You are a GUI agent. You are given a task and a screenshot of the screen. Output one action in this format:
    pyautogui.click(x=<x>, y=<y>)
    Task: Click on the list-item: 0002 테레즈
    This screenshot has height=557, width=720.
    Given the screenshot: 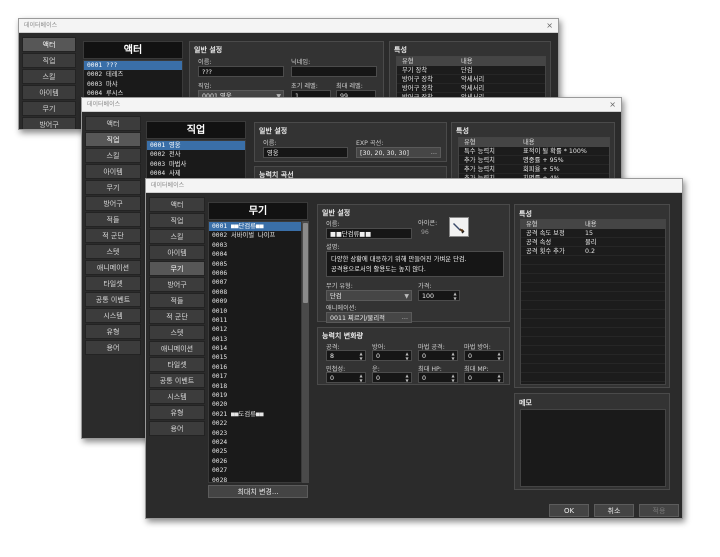 What is the action you would take?
    pyautogui.click(x=133, y=74)
    